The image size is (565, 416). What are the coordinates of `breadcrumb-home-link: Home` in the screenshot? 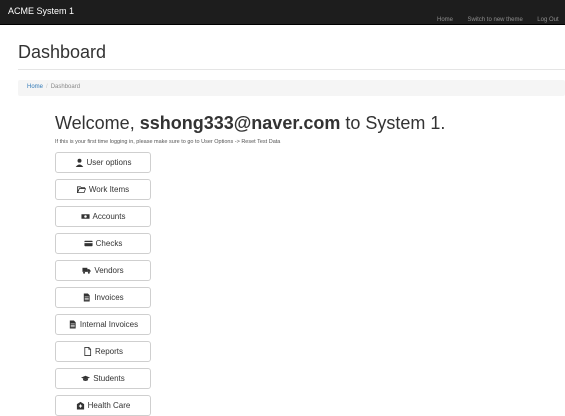 It's located at (35, 87).